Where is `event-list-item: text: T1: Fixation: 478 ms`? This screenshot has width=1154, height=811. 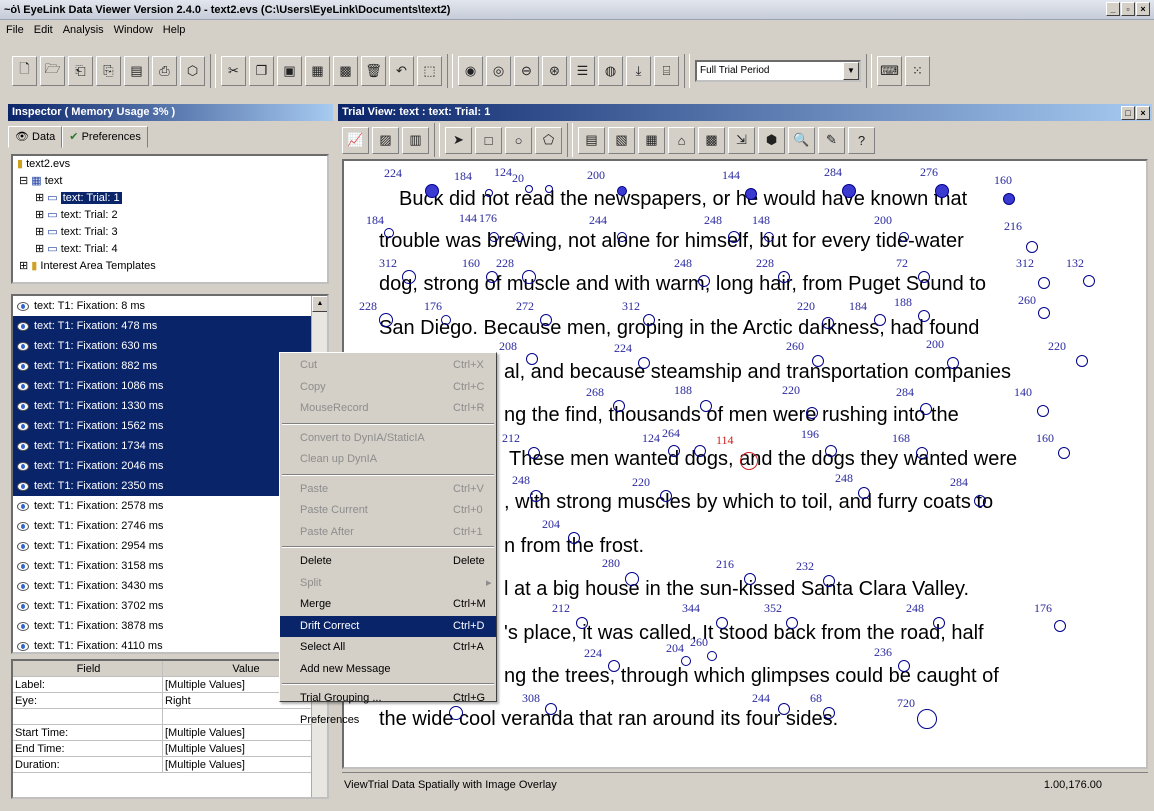 event-list-item: text: T1: Fixation: 478 ms is located at coordinates (170, 326).